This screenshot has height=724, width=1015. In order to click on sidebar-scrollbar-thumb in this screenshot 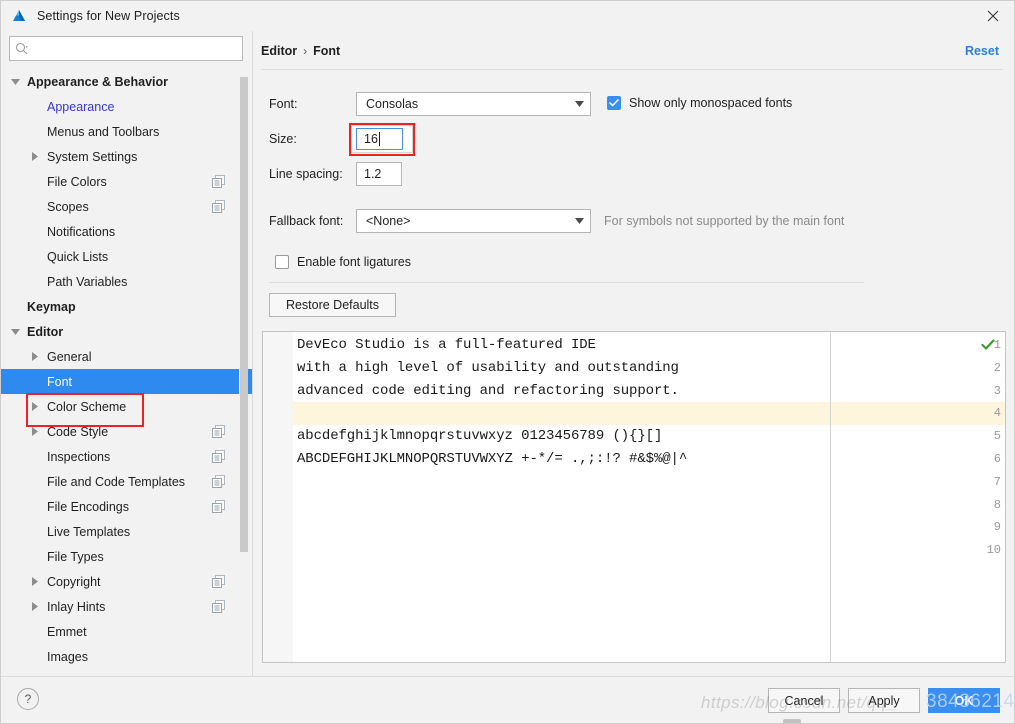, I will do `click(244, 314)`.